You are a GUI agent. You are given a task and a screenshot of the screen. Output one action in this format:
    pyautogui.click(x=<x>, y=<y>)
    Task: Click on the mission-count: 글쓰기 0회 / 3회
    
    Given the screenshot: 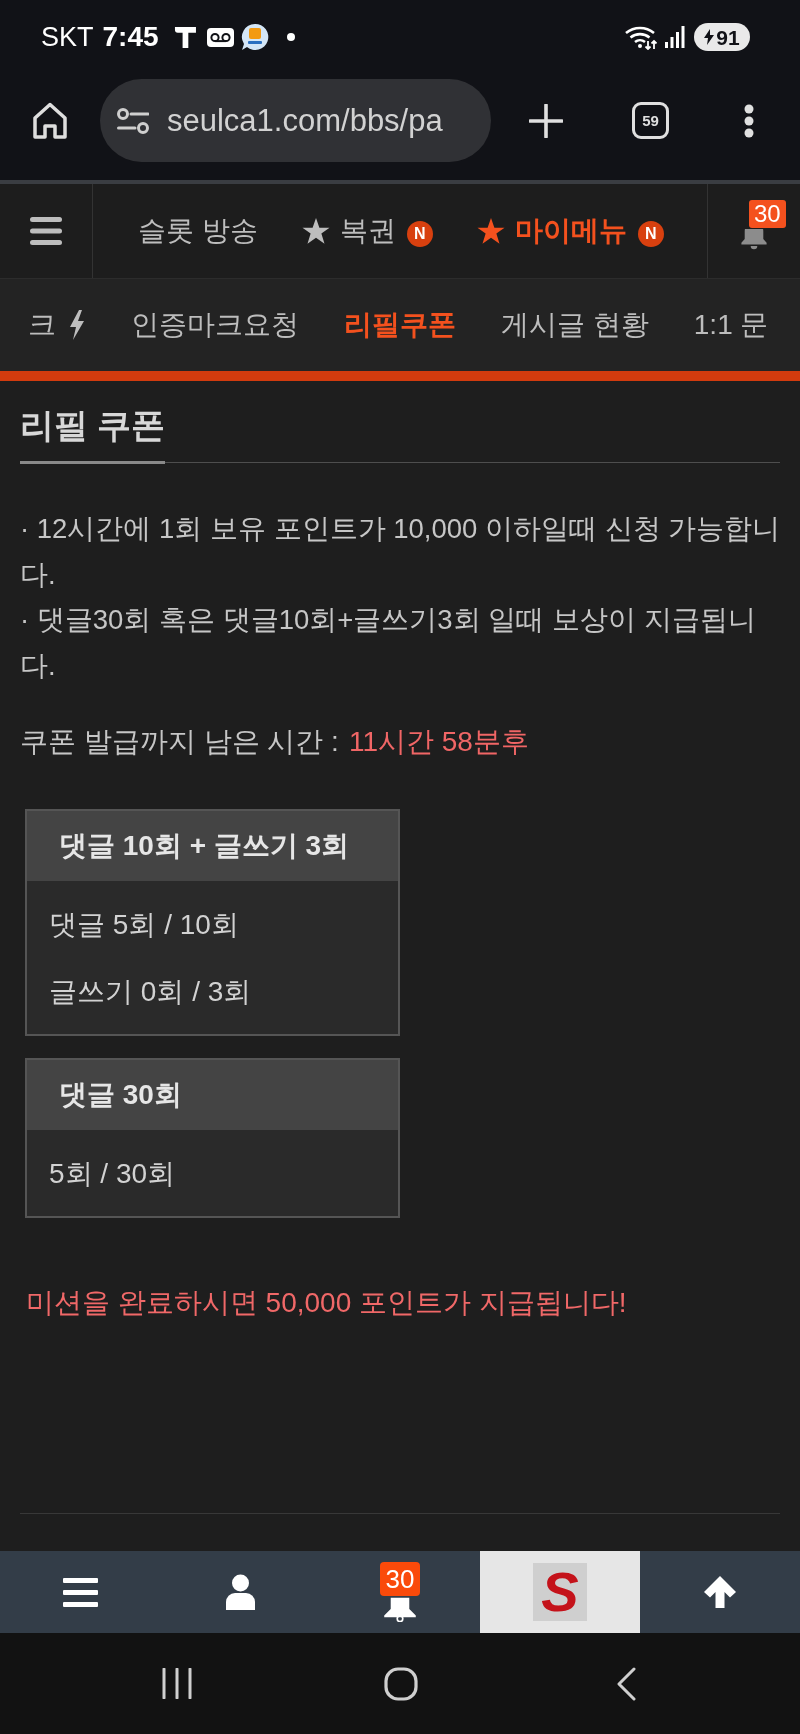 What is the action you would take?
    pyautogui.click(x=150, y=992)
    